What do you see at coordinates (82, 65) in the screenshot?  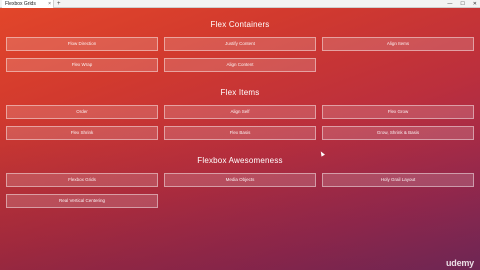 I see `card-flex-wrap: Flex Wrap` at bounding box center [82, 65].